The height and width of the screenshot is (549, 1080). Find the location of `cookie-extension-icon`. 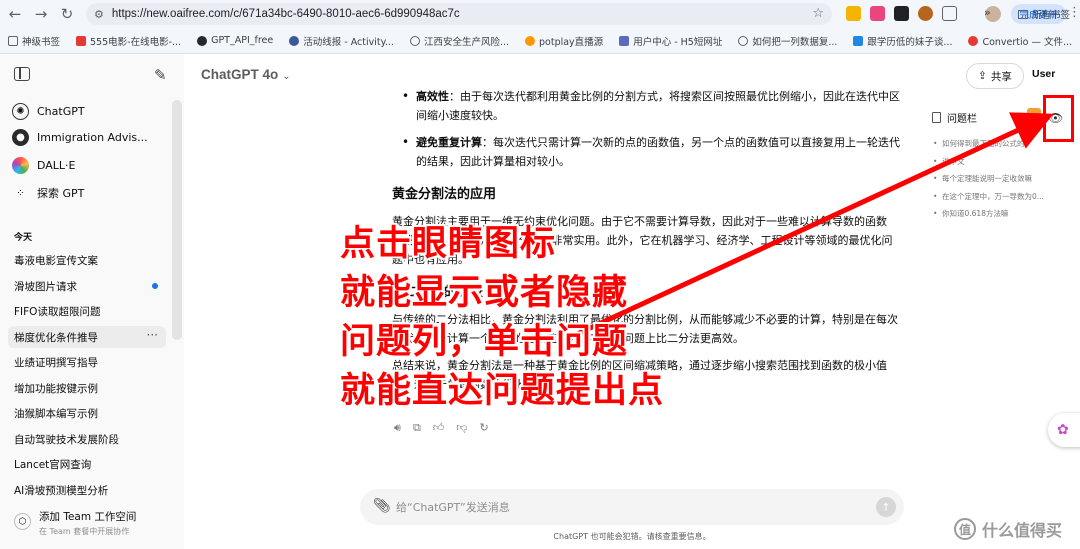

cookie-extension-icon is located at coordinates (925, 13).